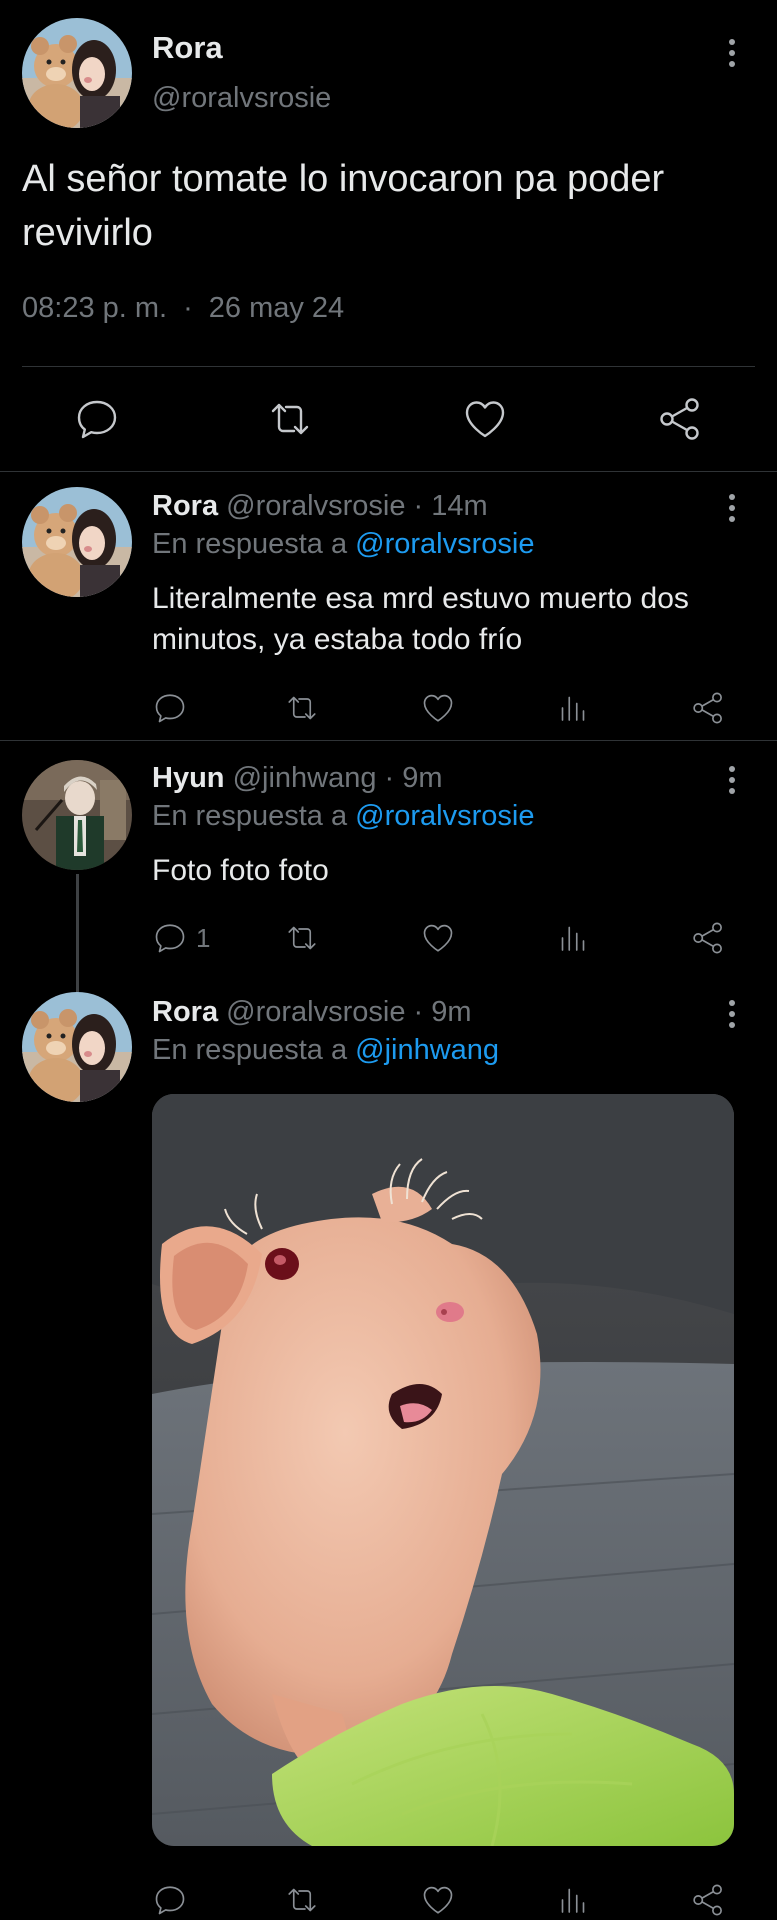 The image size is (777, 1920). I want to click on replying-to: En respuesta a @jinhwang, so click(325, 1050).